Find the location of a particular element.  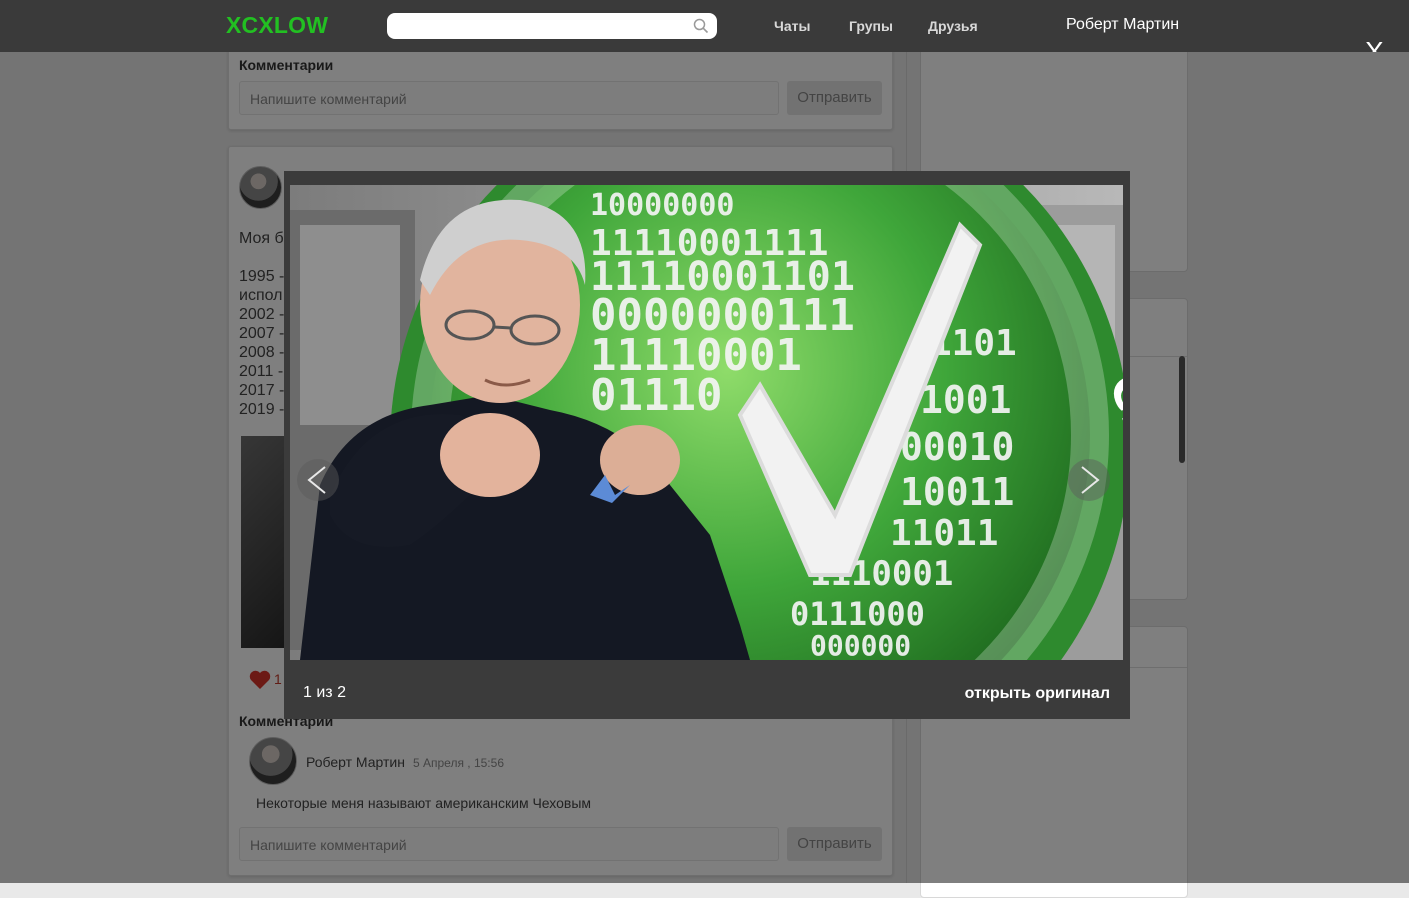

nav-chats: Чаты is located at coordinates (792, 26).